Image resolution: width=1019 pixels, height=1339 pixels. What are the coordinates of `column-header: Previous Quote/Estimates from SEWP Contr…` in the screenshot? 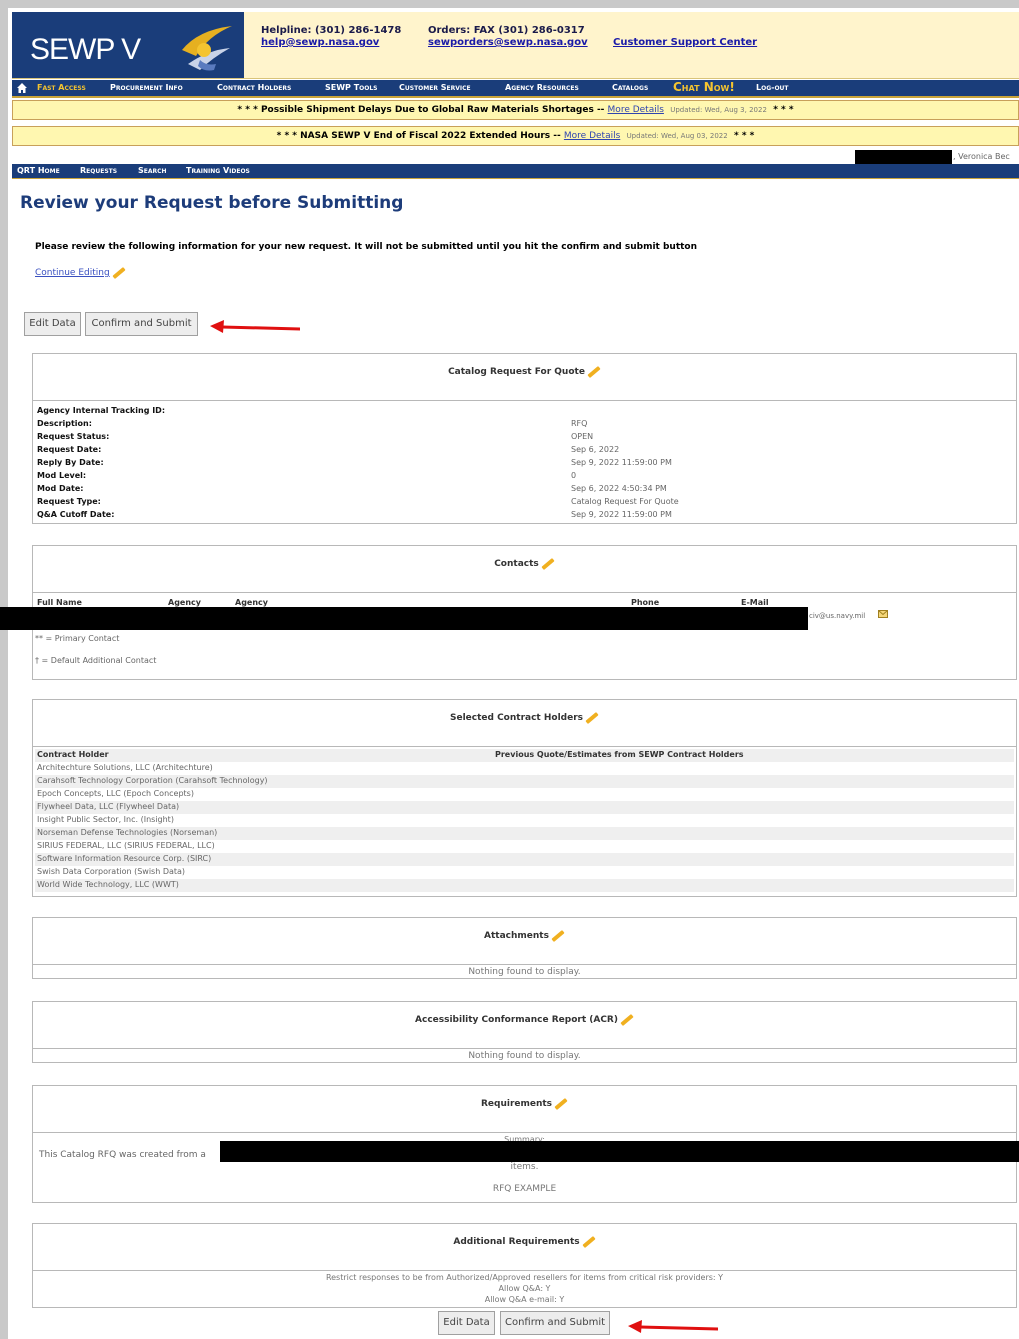 It's located at (619, 754).